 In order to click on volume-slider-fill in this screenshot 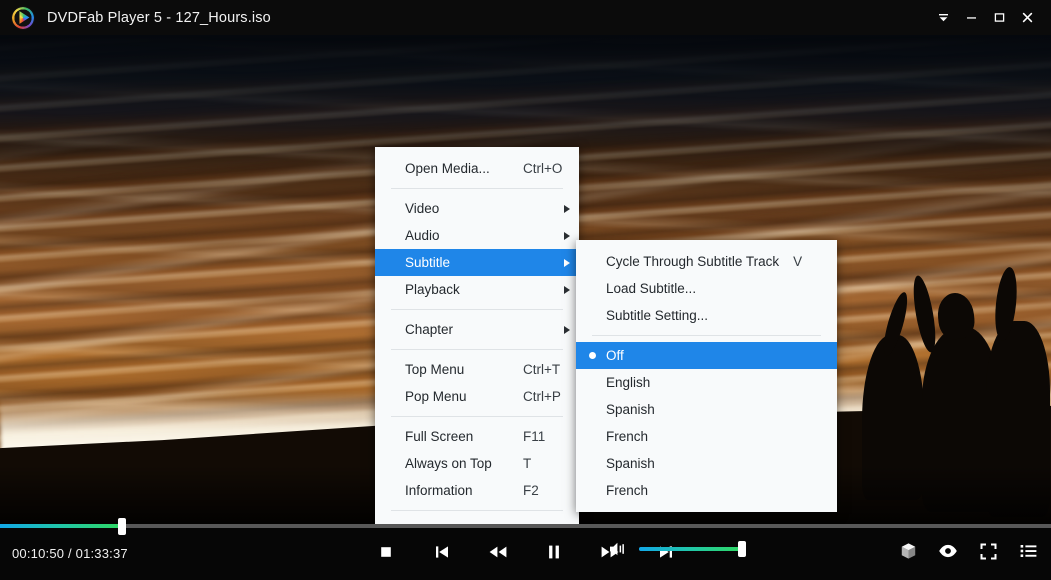, I will do `click(690, 549)`.